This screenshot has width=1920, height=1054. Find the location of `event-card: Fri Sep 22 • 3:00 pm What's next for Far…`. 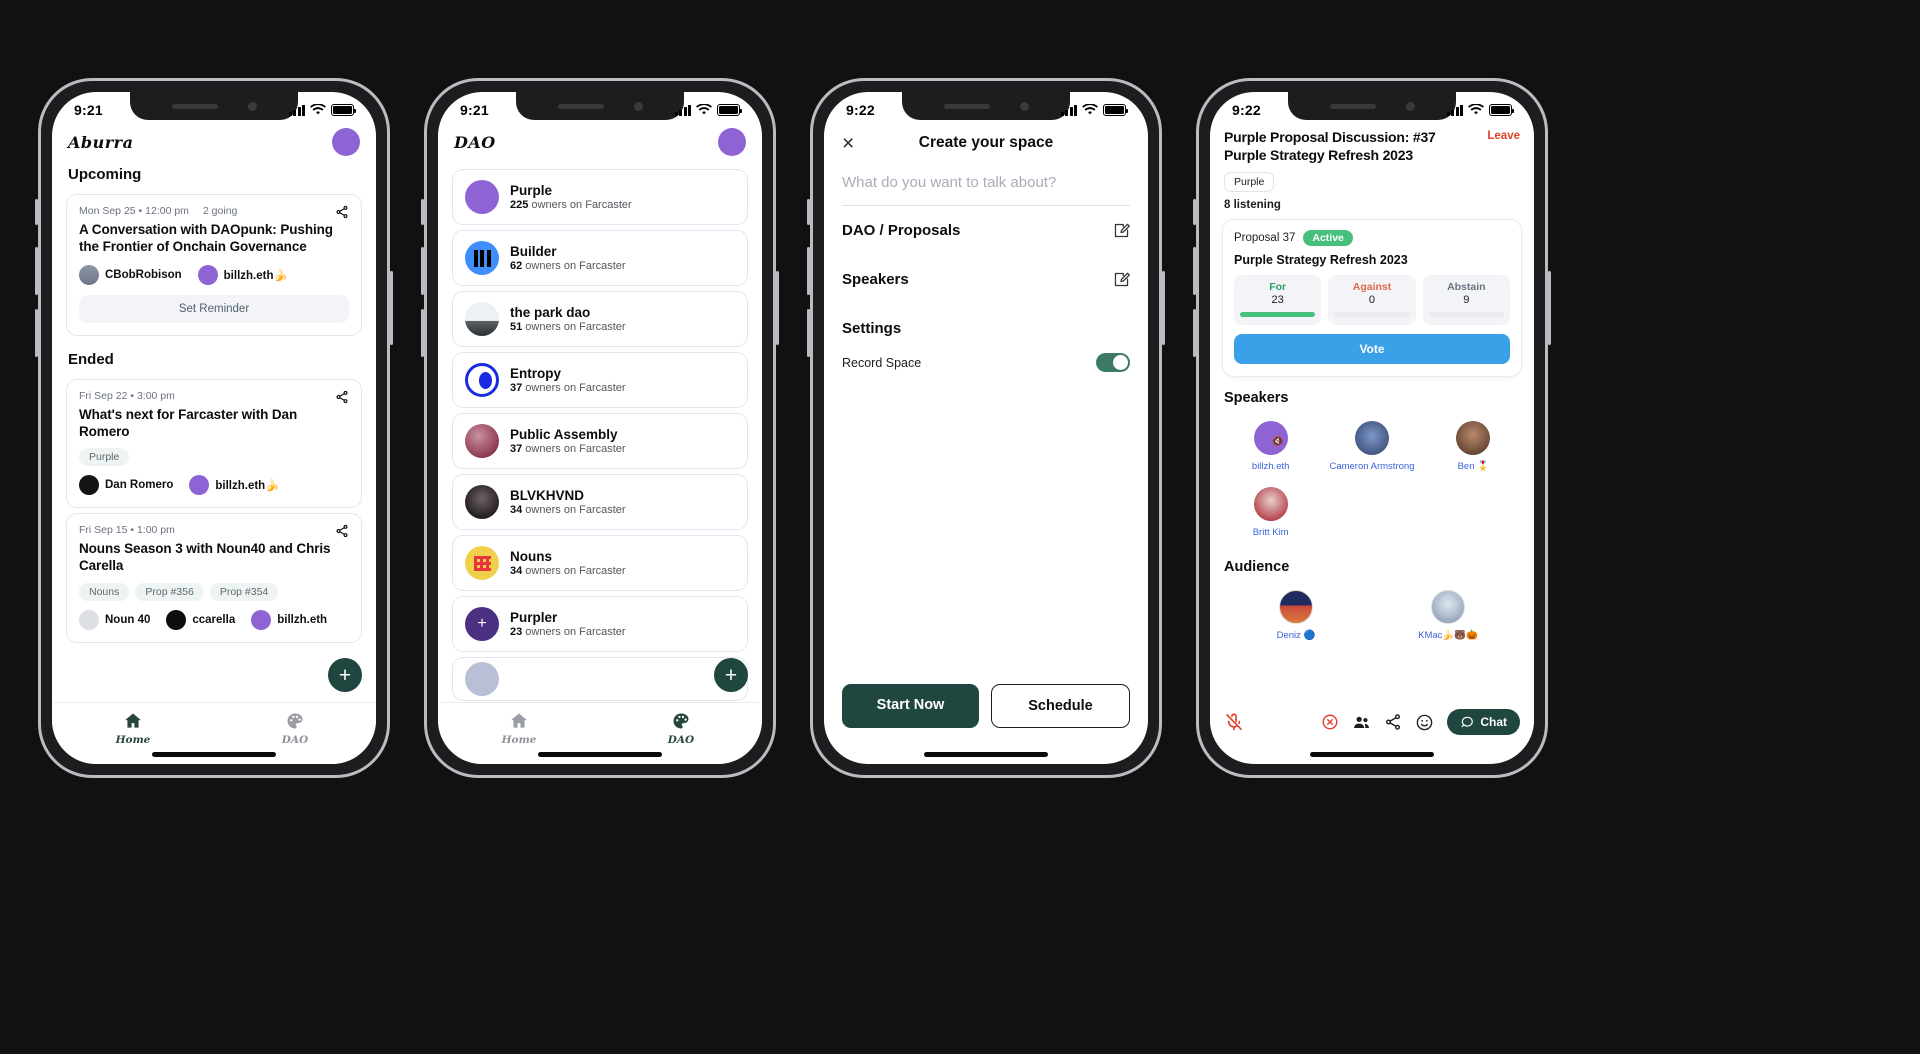

event-card: Fri Sep 22 • 3:00 pm What's next for Far… is located at coordinates (214, 443).